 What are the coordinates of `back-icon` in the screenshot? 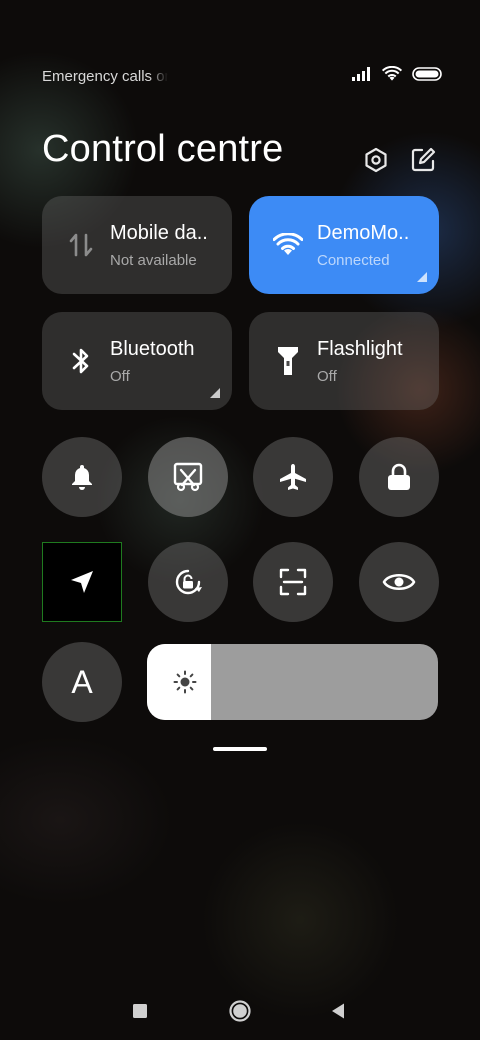 It's located at (338, 1011).